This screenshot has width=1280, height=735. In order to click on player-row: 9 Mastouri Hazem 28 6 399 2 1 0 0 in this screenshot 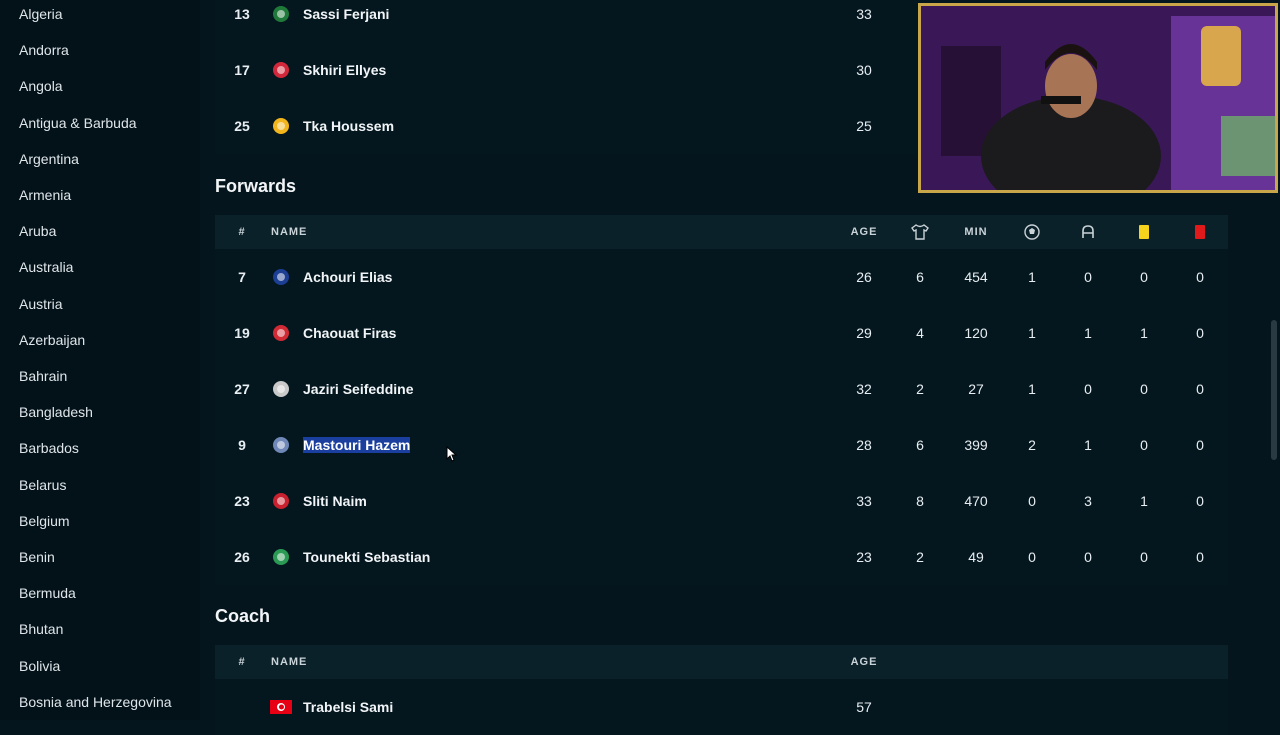, I will do `click(721, 445)`.